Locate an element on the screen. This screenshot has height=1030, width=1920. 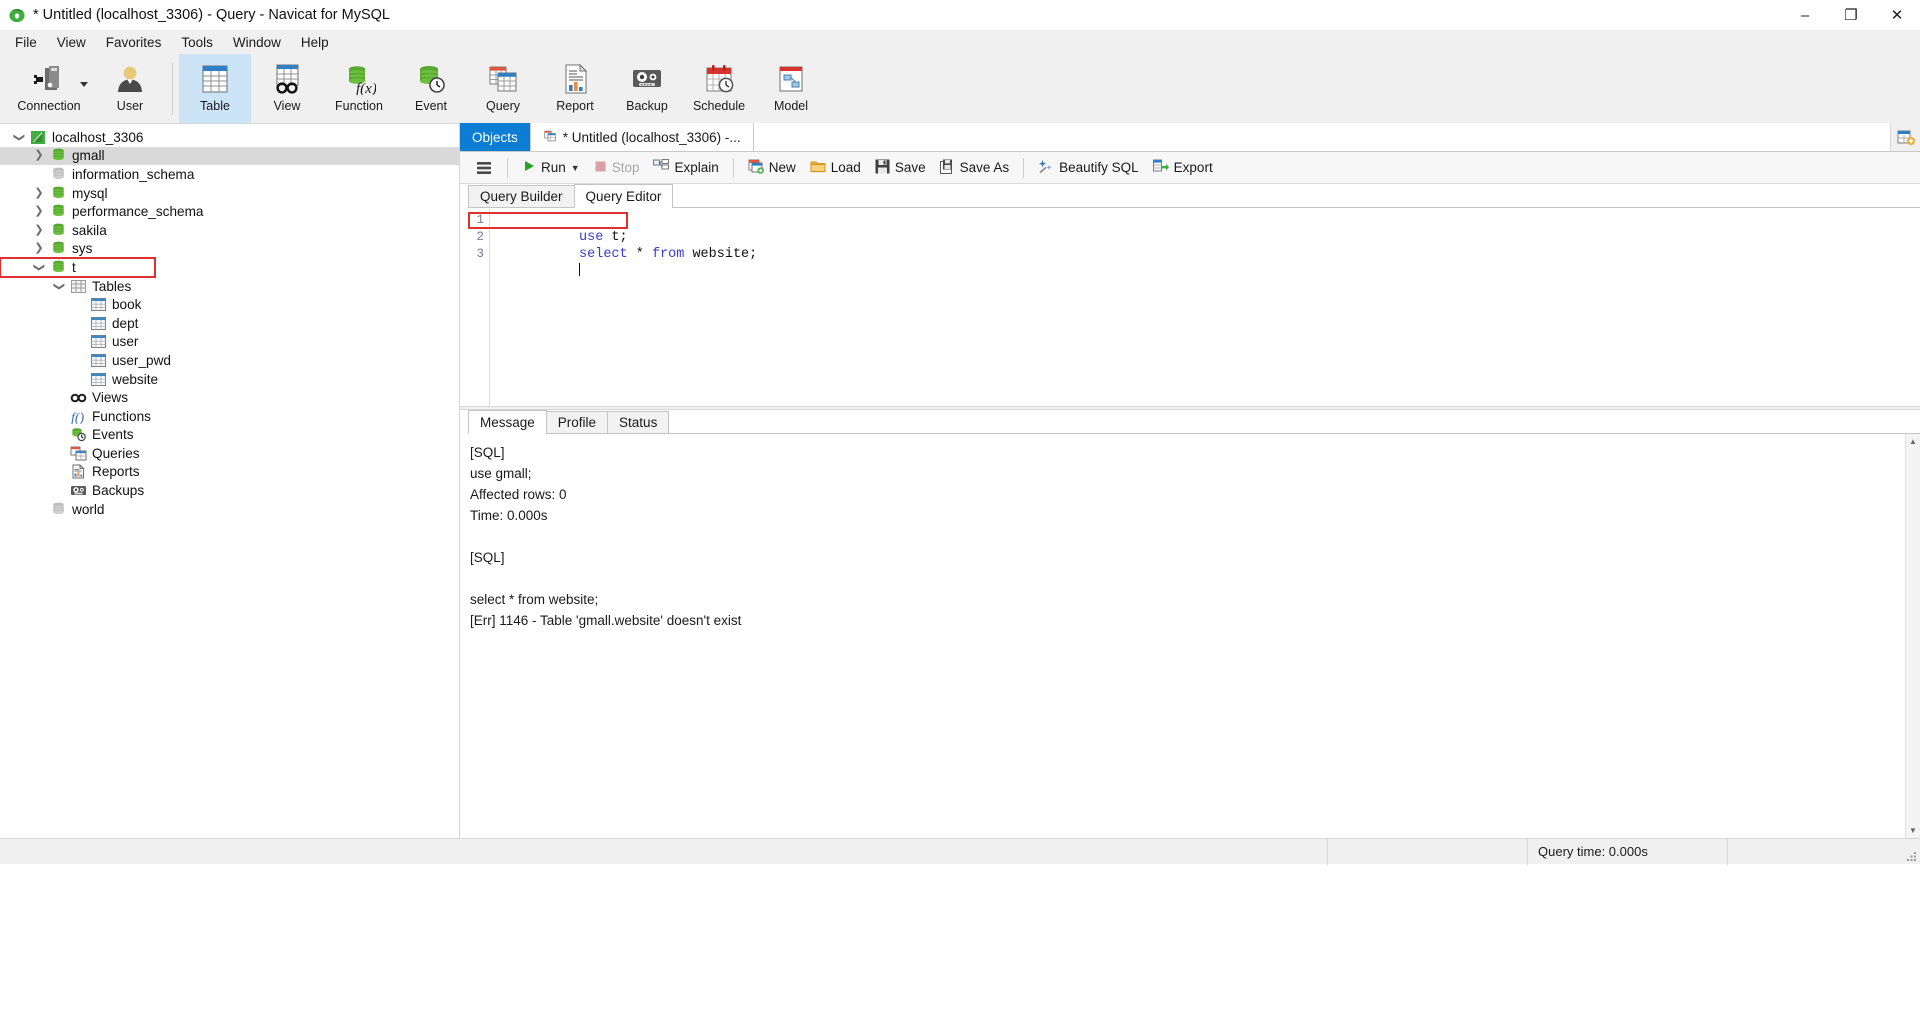
tab-profile: Profile is located at coordinates (577, 422).